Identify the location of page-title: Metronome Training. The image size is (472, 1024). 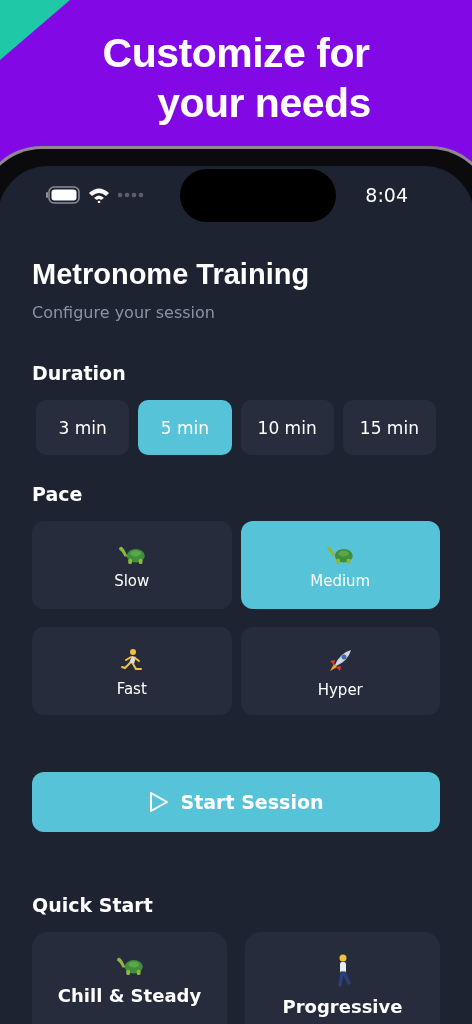
(171, 274).